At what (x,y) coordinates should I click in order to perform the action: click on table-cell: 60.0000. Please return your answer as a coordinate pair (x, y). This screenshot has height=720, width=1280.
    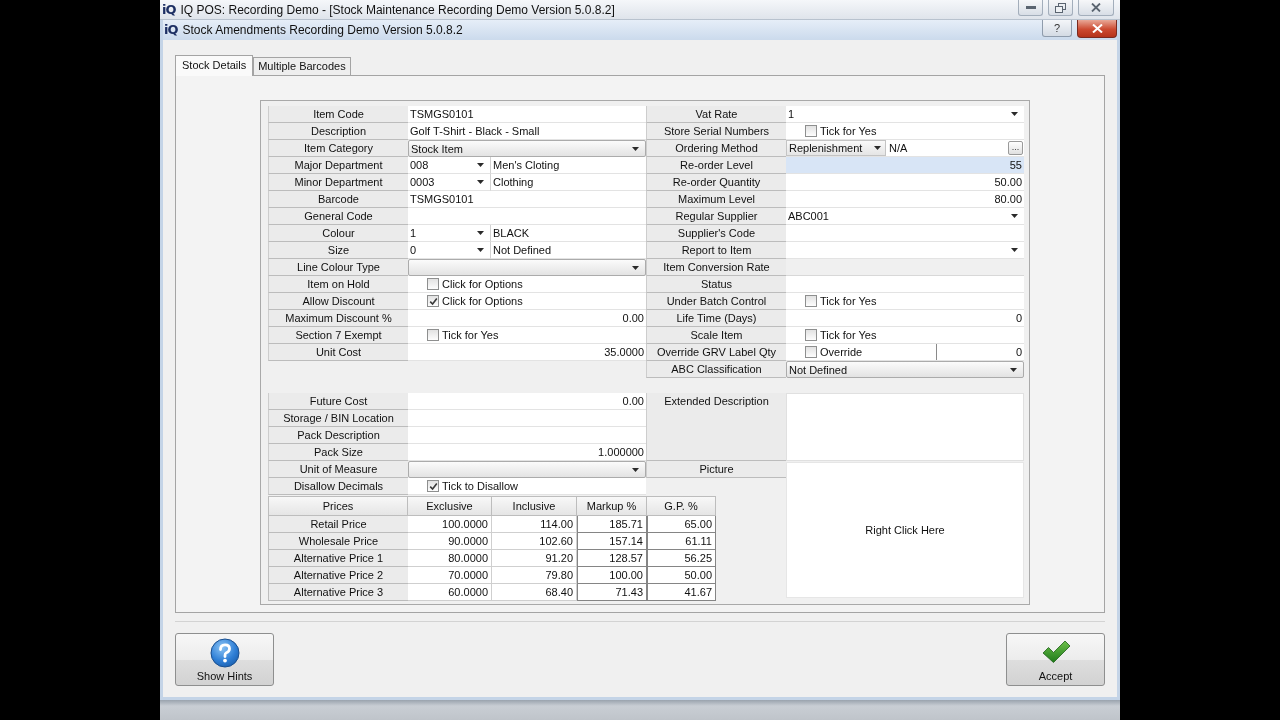
    Looking at the image, I should click on (450, 592).